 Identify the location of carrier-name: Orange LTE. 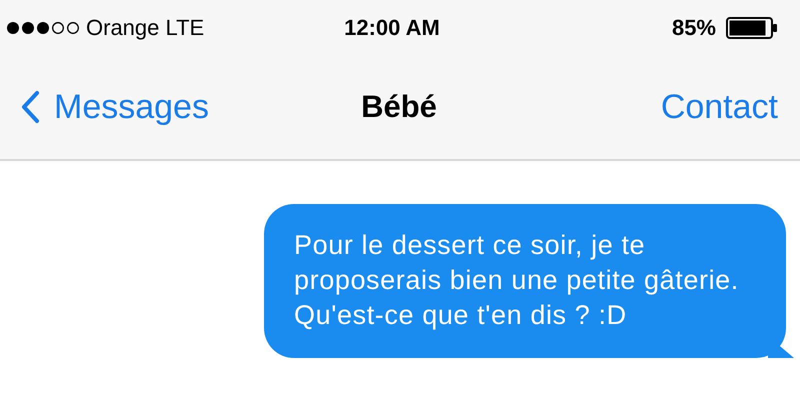
(145, 27).